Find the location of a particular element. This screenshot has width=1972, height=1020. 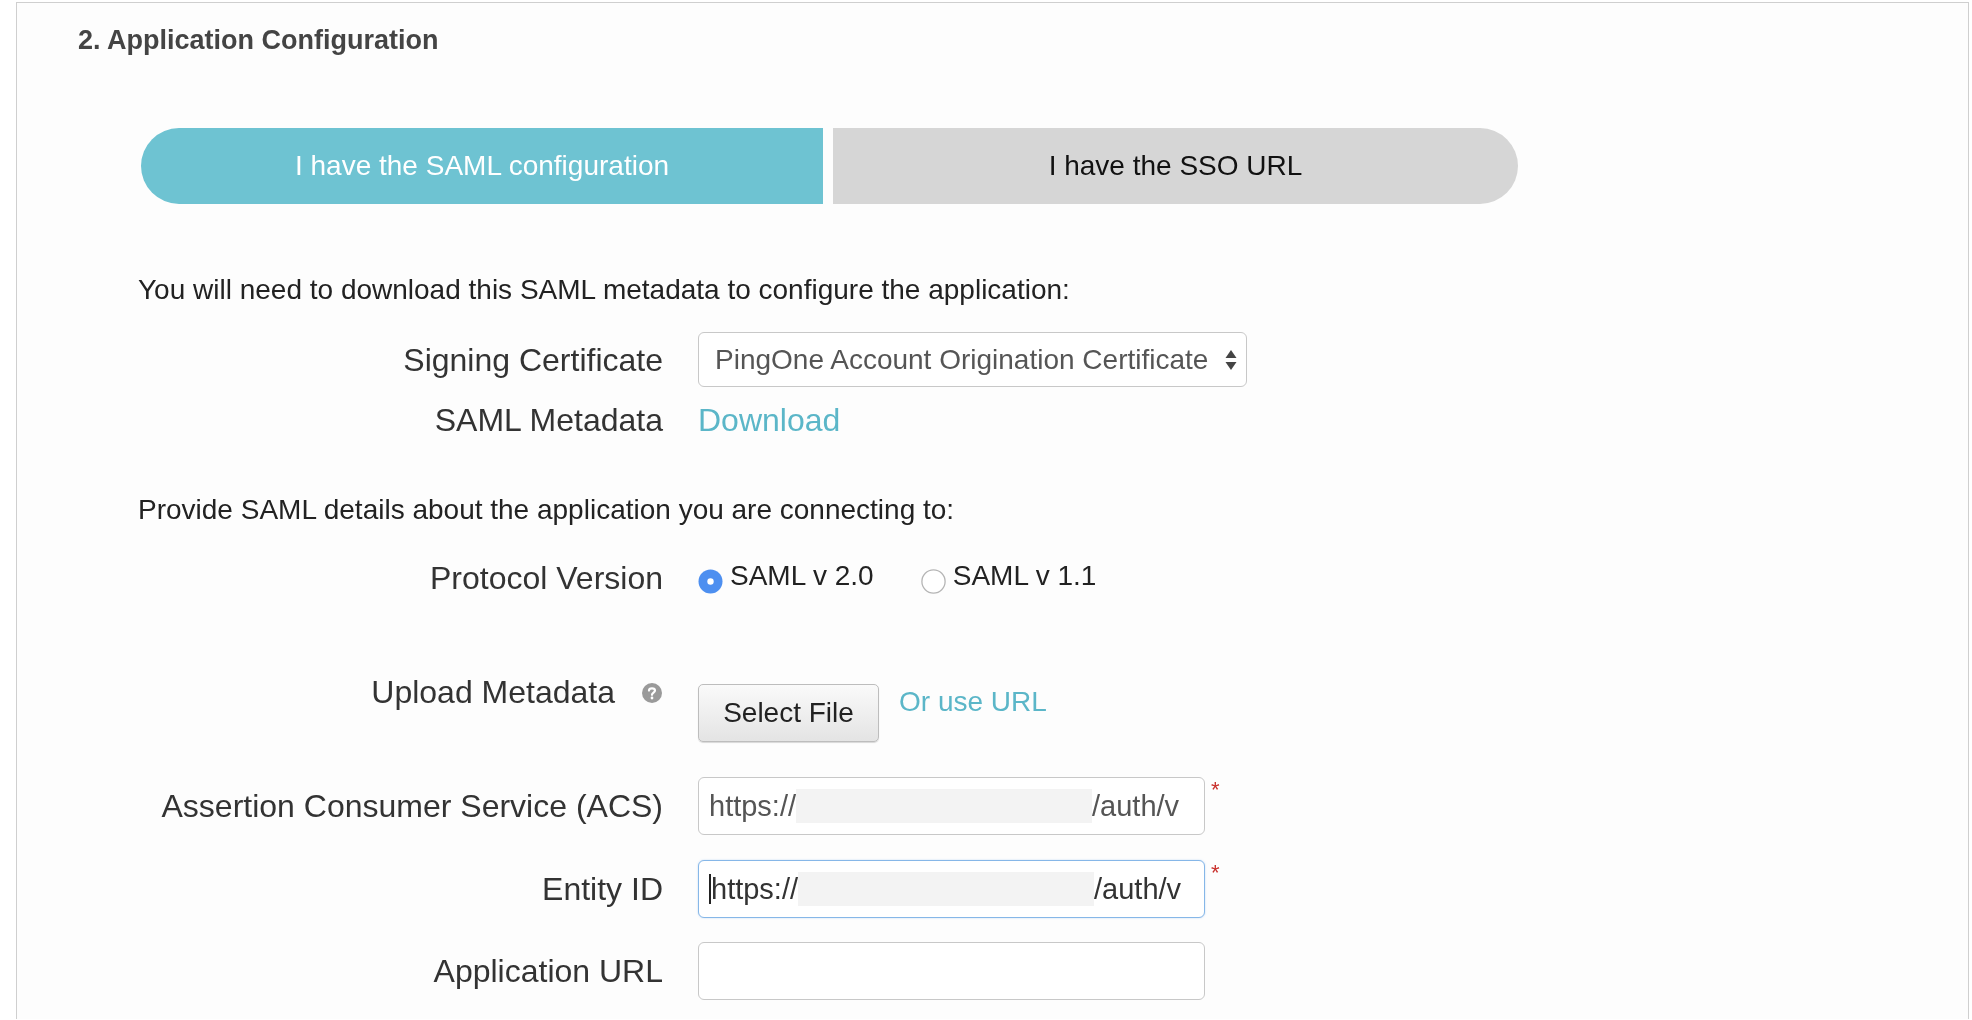

field-label: Application URL is located at coordinates (548, 971).